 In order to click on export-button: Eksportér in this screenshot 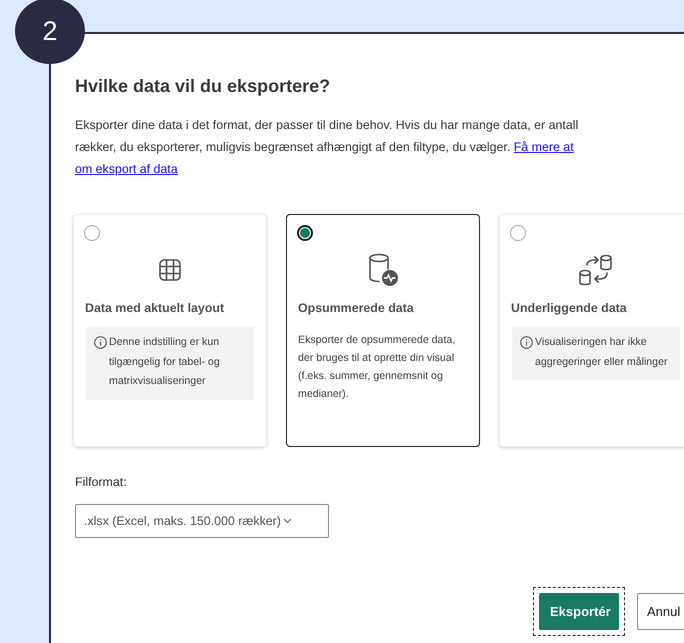, I will do `click(579, 611)`.